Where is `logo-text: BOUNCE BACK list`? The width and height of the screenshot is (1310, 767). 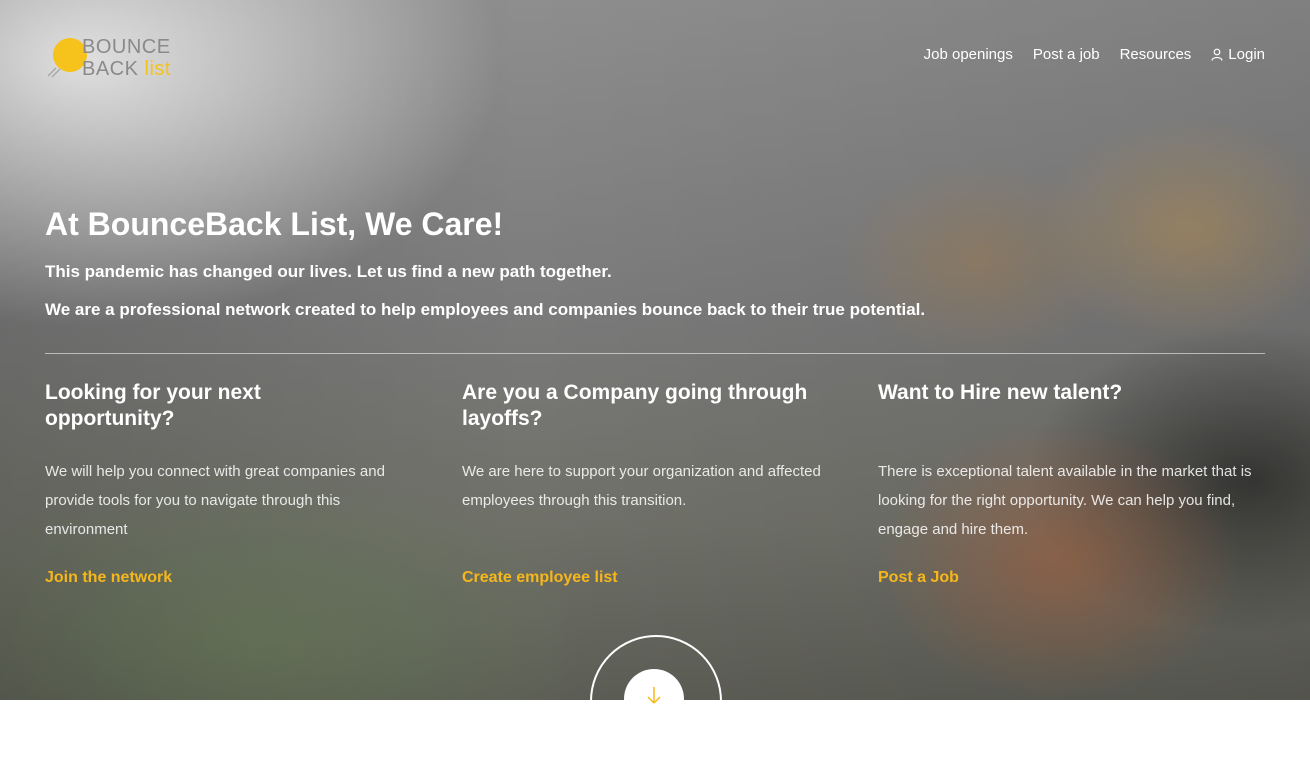 logo-text: BOUNCE BACK list is located at coordinates (126, 58).